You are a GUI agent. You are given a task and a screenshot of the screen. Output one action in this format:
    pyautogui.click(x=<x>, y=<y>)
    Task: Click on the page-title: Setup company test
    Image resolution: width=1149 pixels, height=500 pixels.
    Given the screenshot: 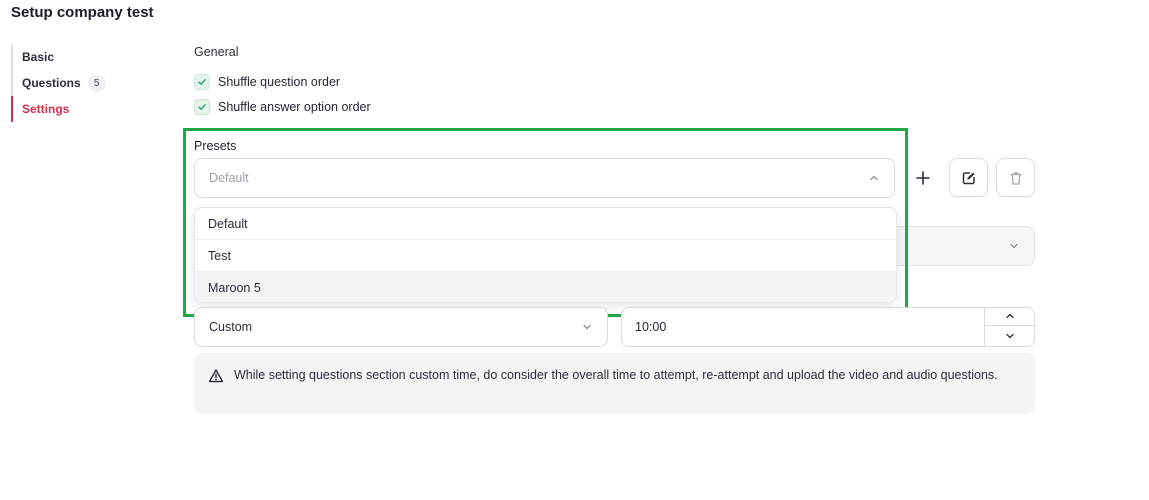 What is the action you would take?
    pyautogui.click(x=82, y=12)
    